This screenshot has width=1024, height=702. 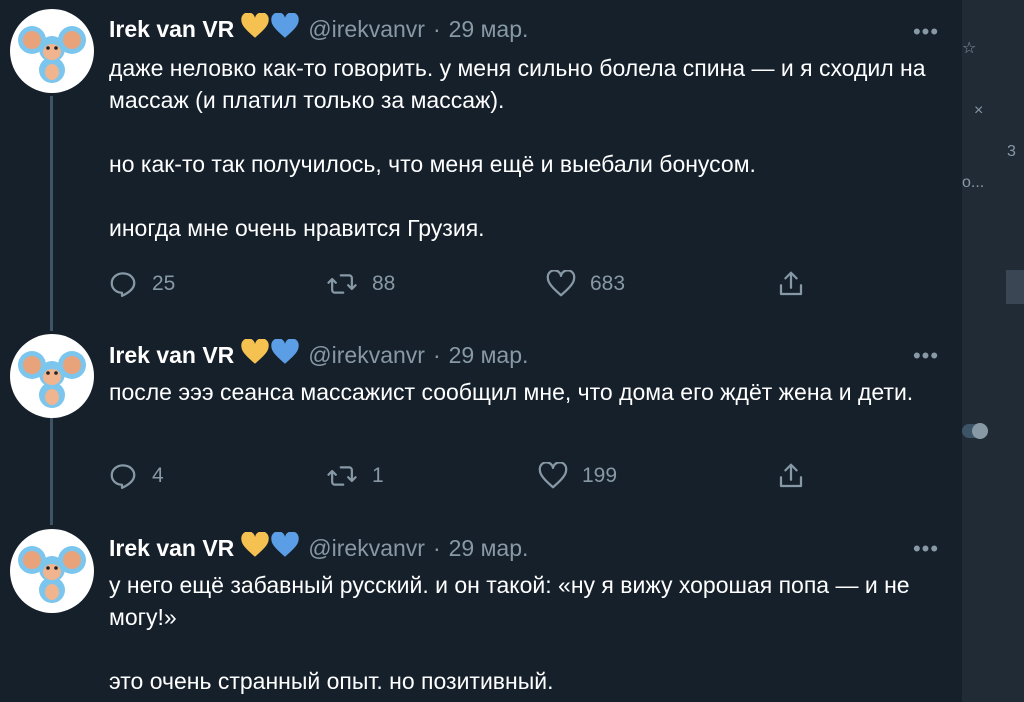 What do you see at coordinates (608, 283) in the screenshot?
I see `like-count: 683` at bounding box center [608, 283].